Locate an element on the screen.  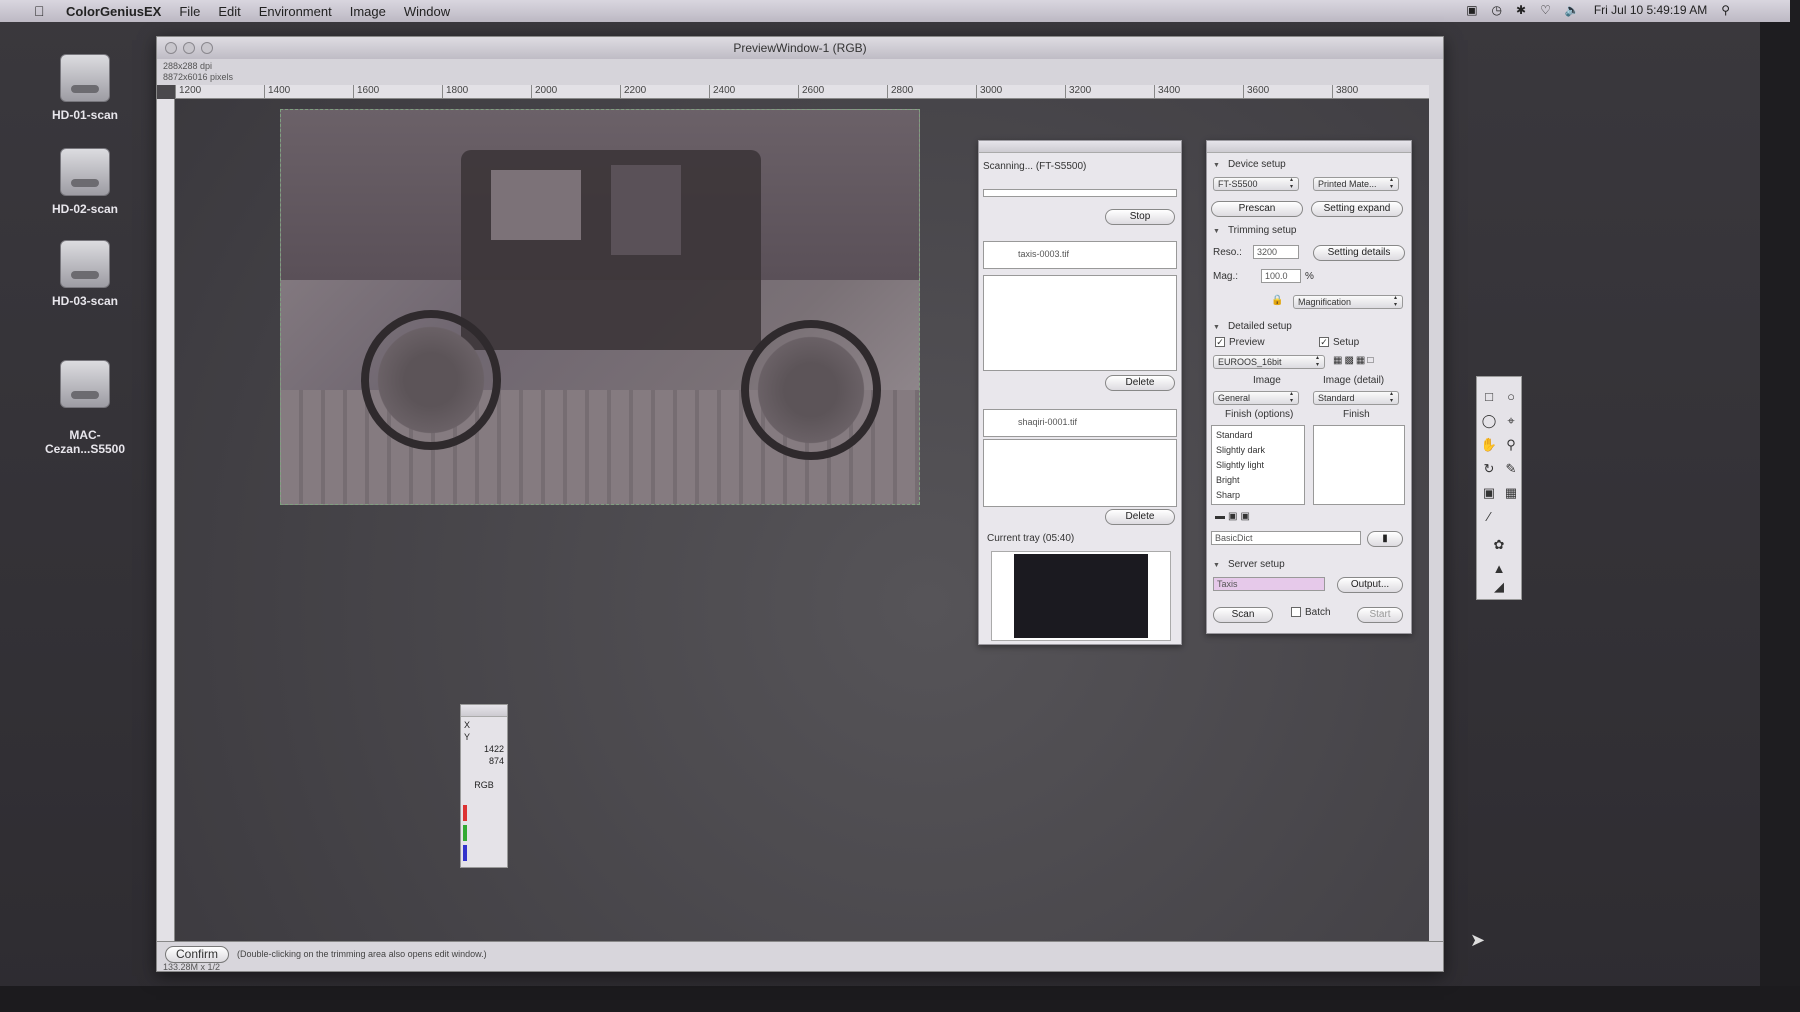
photo-wheel is located at coordinates (811, 390).